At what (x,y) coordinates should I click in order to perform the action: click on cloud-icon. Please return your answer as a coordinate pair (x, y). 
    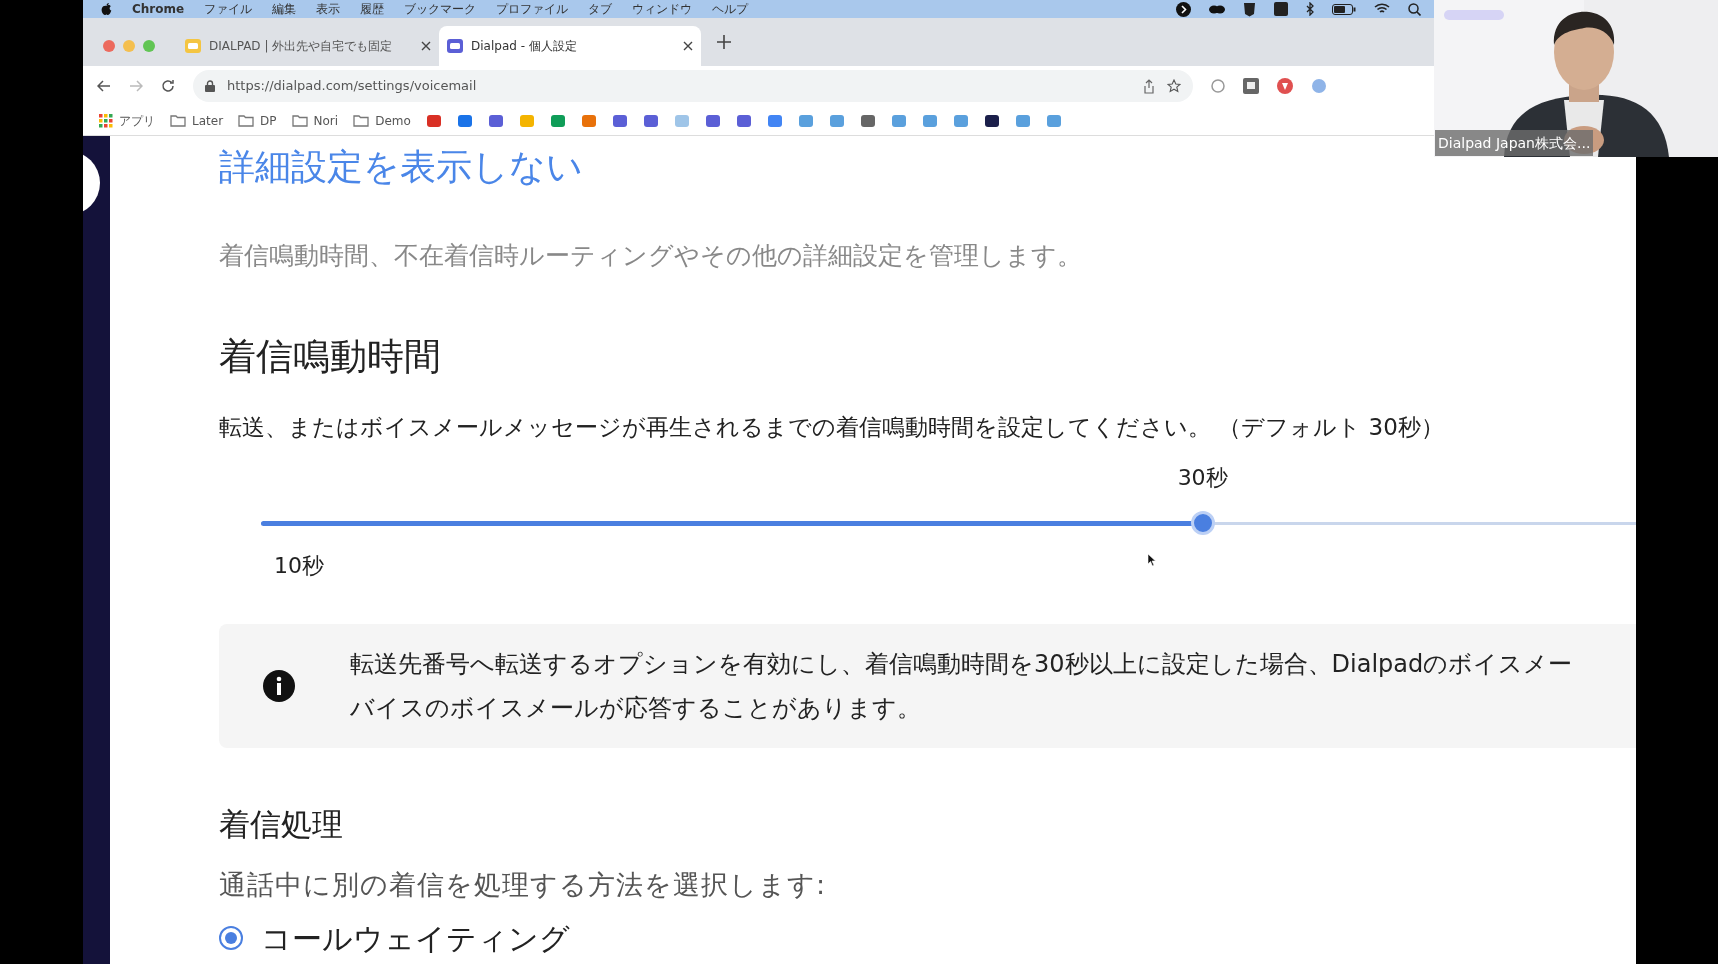
    Looking at the image, I should click on (1217, 9).